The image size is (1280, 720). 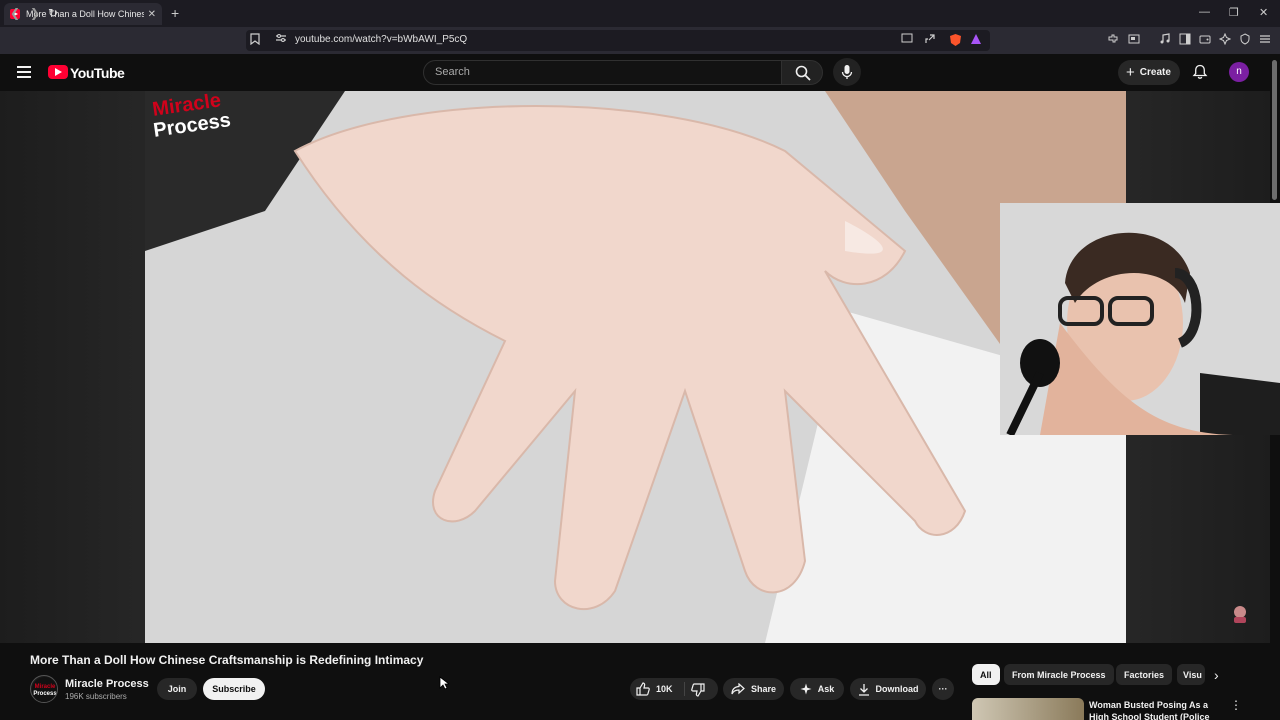 What do you see at coordinates (1144, 674) in the screenshot?
I see `chip-factories: Factories` at bounding box center [1144, 674].